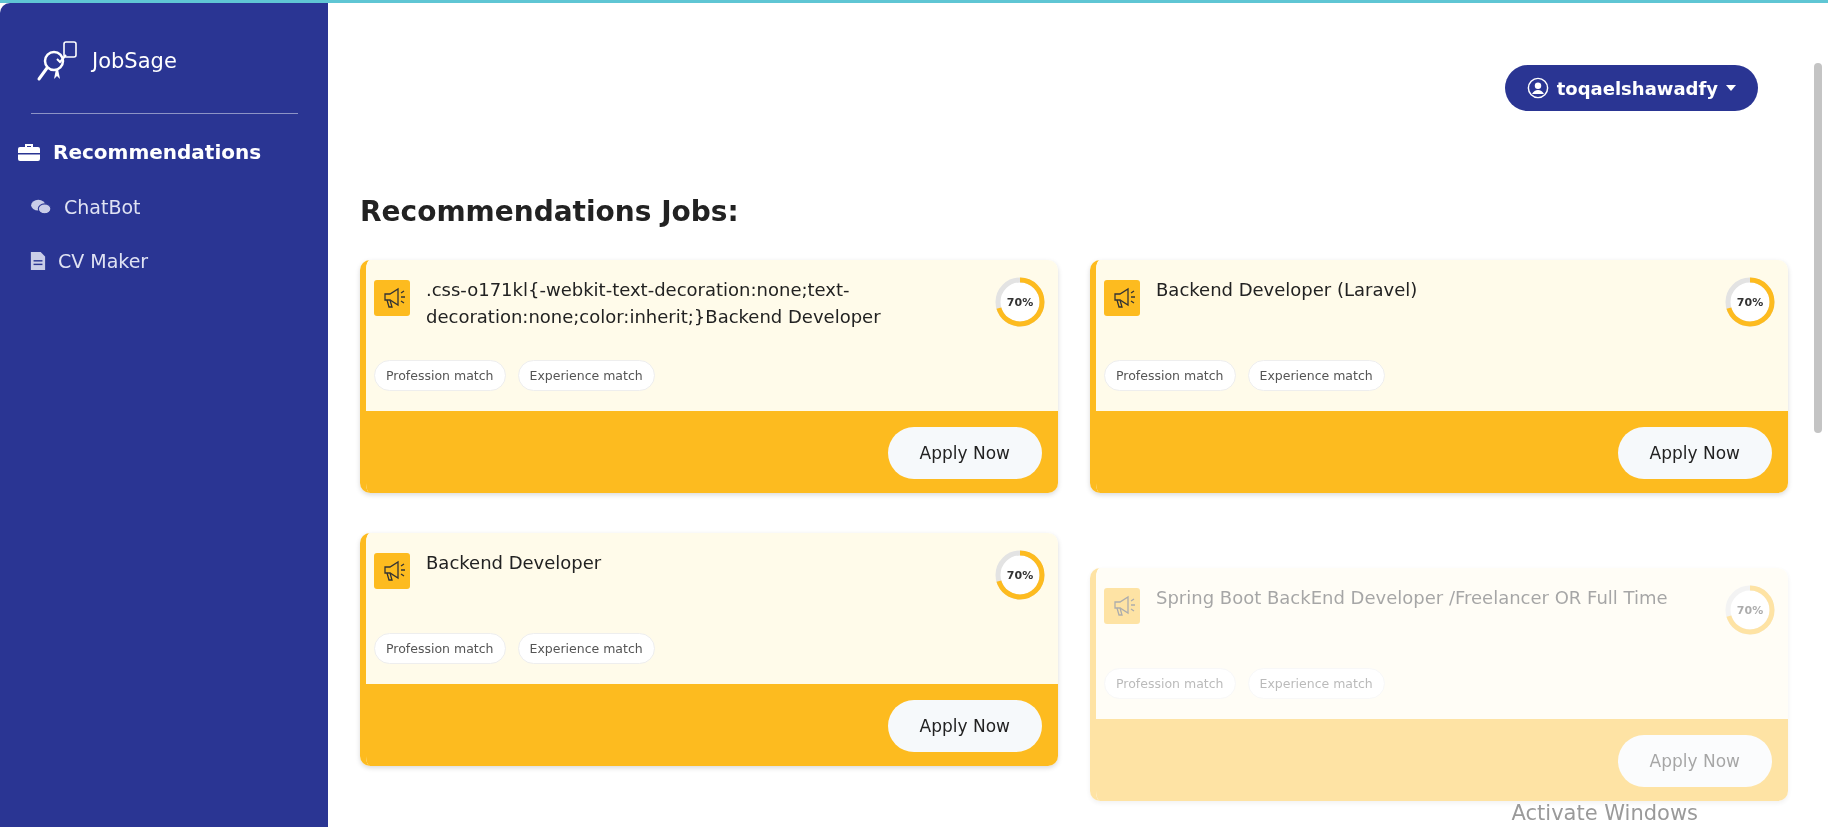  I want to click on sidebar-item: Recommendations, so click(164, 152).